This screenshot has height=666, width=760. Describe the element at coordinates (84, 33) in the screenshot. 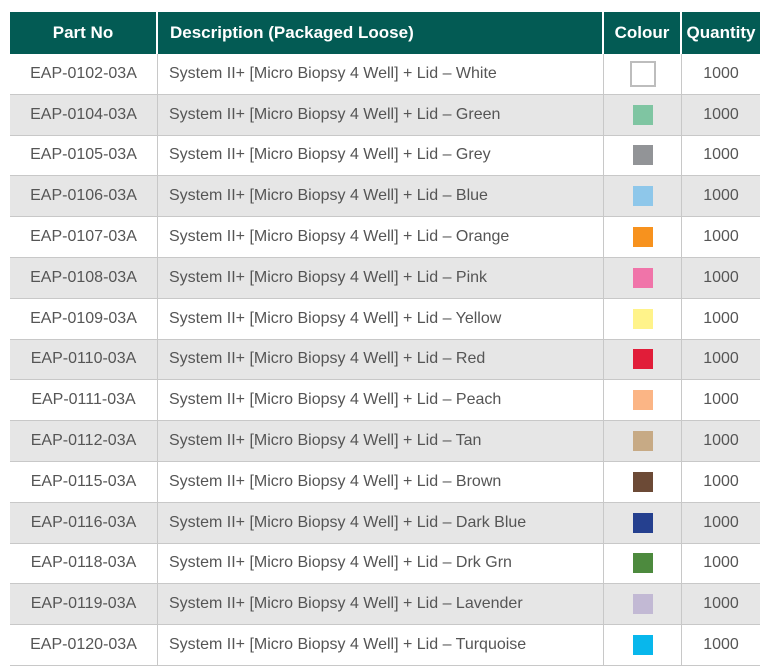

I see `header-part-no: Part No` at that location.